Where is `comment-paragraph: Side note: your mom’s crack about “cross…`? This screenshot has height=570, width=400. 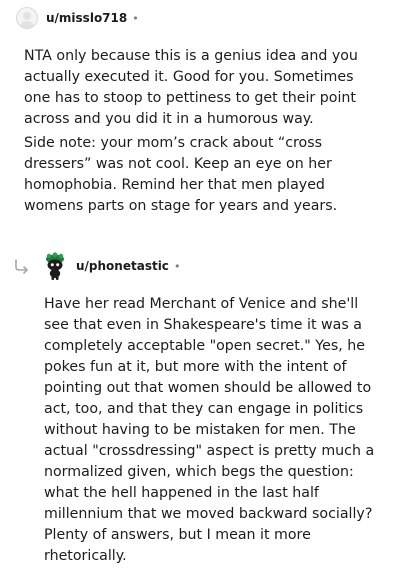 comment-paragraph: Side note: your mom’s crack about “cross… is located at coordinates (181, 174).